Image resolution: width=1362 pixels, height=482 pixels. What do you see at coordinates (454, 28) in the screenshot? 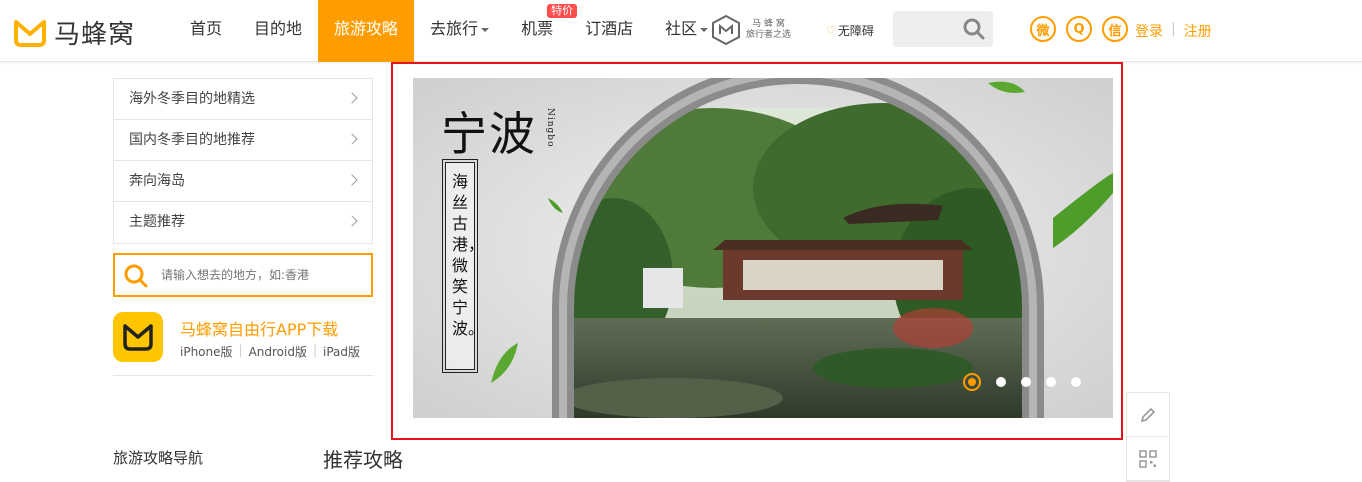
I see `nav-label: 去旅行` at bounding box center [454, 28].